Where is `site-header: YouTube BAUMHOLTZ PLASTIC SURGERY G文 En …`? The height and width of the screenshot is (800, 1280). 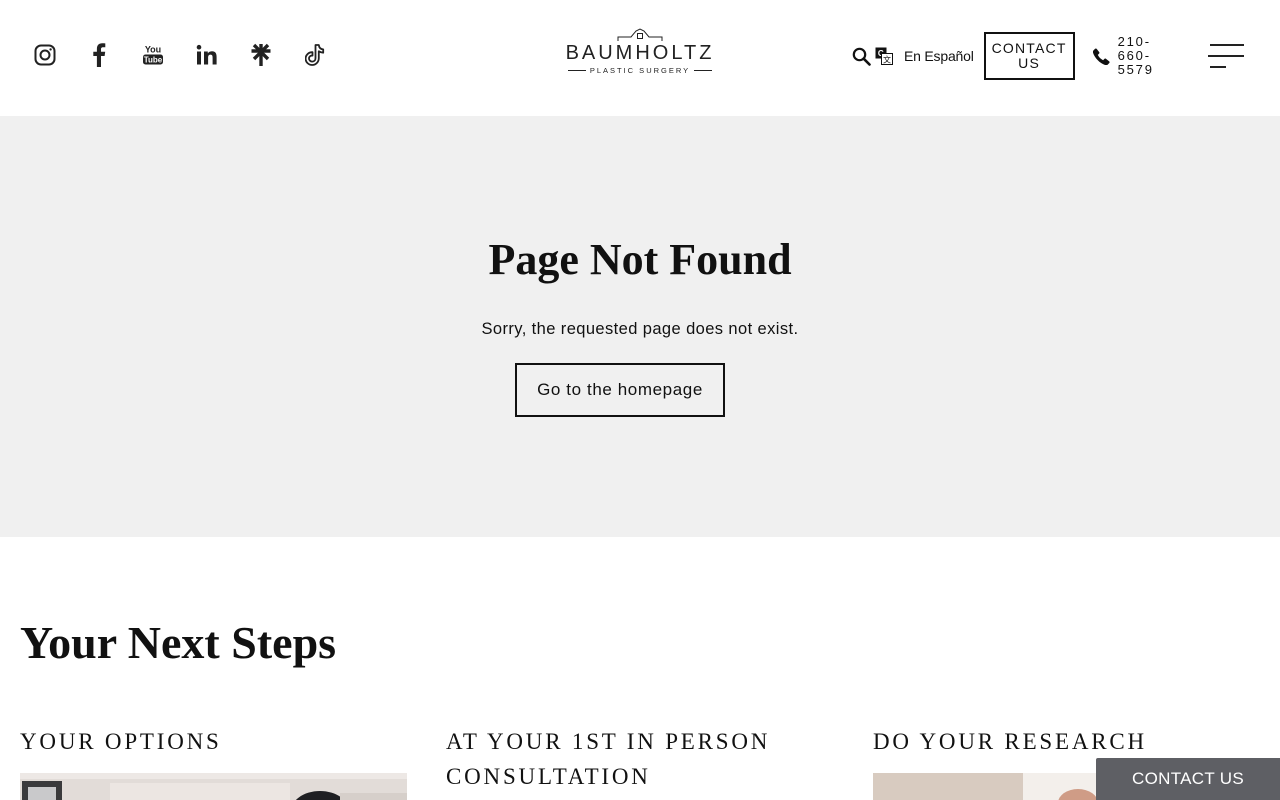
site-header: YouTube BAUMHOLTZ PLASTIC SURGERY G文 En … is located at coordinates (640, 58).